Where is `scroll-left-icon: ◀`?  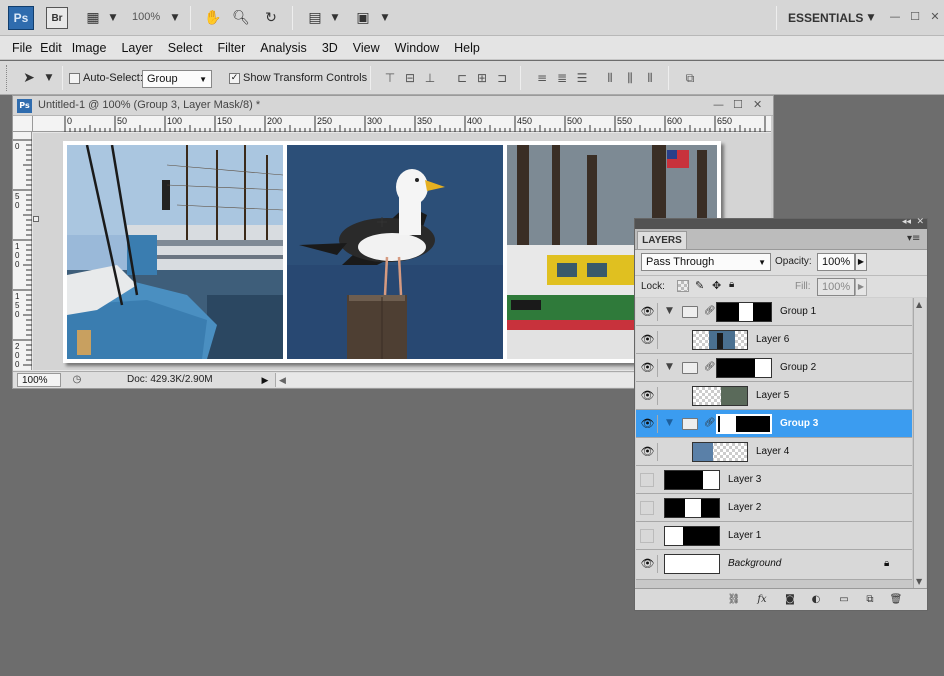 scroll-left-icon: ◀ is located at coordinates (282, 380).